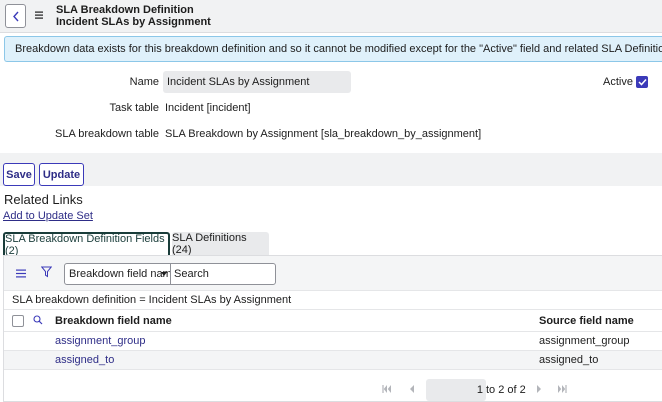 The width and height of the screenshot is (662, 402). Describe the element at coordinates (84, 360) in the screenshot. I see `breakdown-field-link: assigned_to` at that location.